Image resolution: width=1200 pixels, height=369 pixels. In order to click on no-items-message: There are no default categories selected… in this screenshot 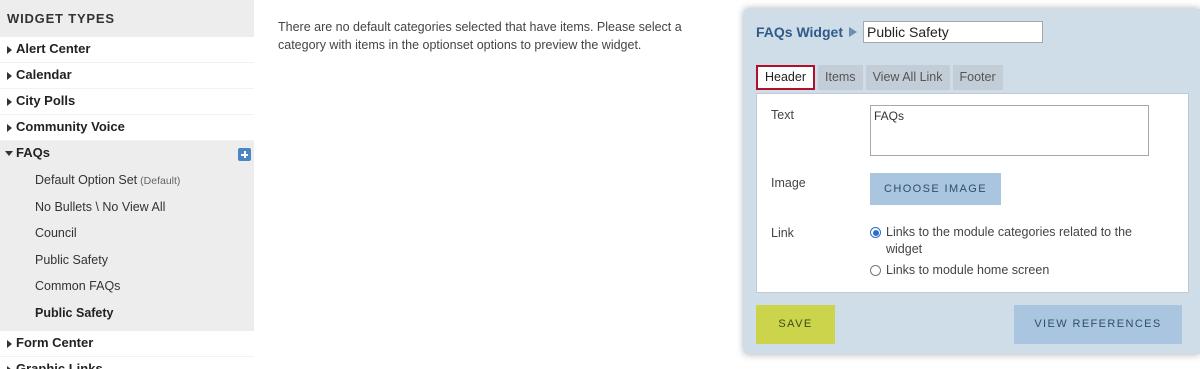, I will do `click(480, 36)`.